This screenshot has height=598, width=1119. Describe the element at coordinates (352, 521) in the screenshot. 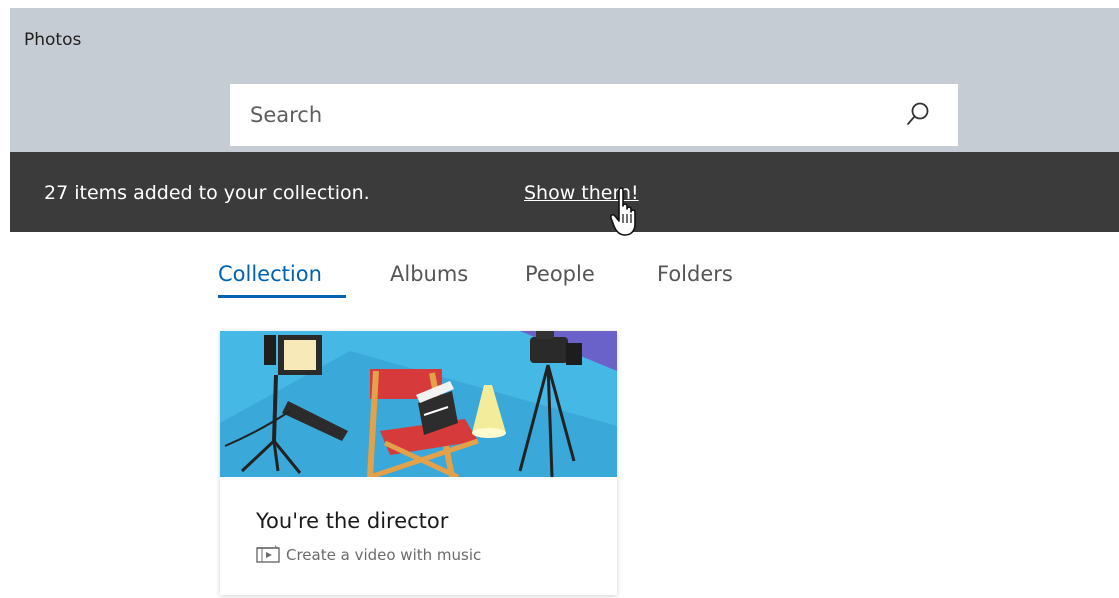

I see `card-title: You're the director` at that location.